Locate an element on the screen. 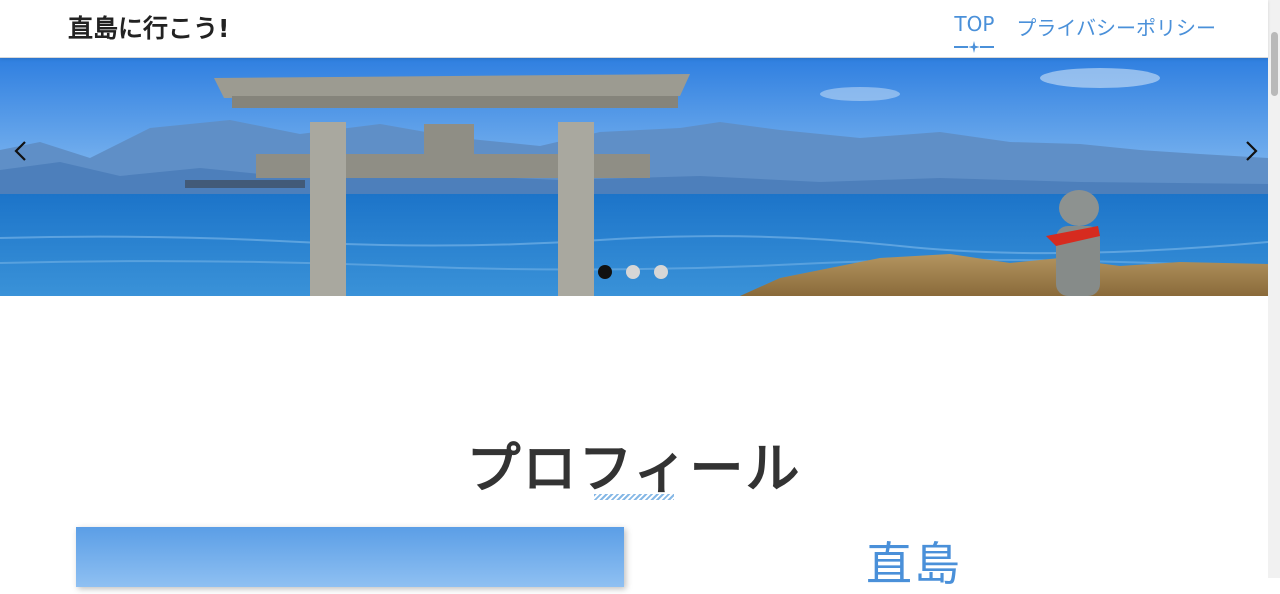 The width and height of the screenshot is (1280, 594). slider-next-button is located at coordinates (1251, 151).